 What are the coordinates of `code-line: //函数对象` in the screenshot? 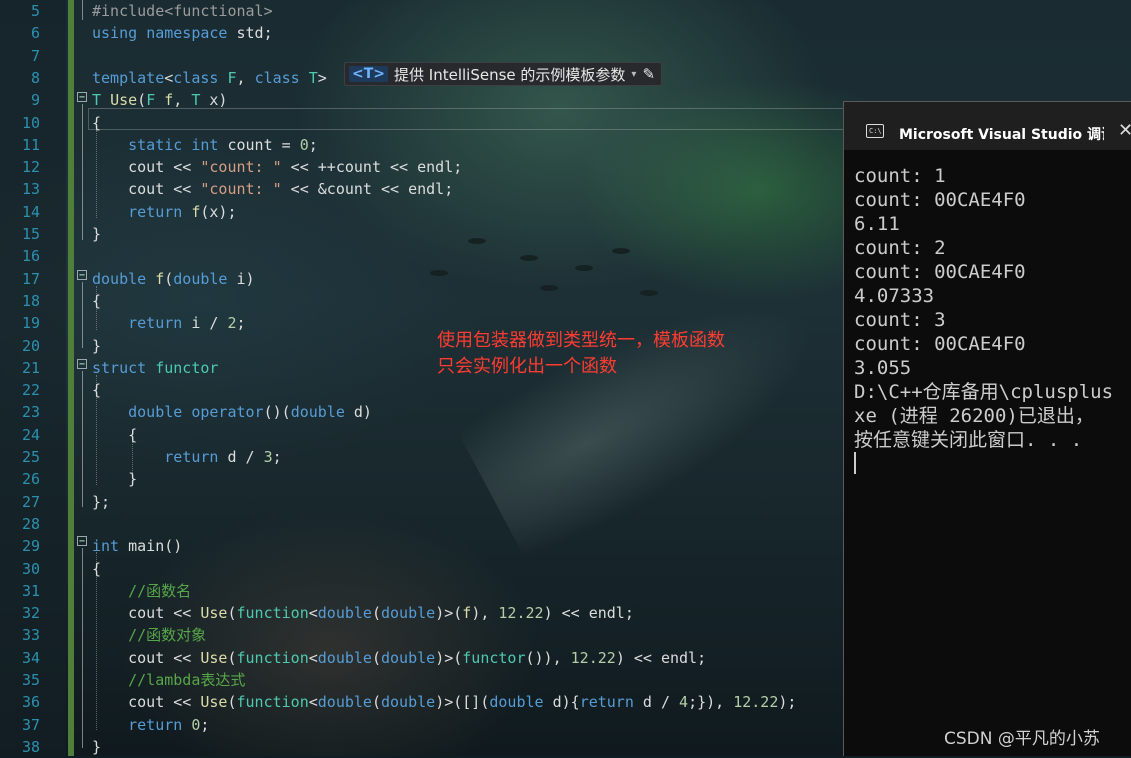 It's located at (149, 635).